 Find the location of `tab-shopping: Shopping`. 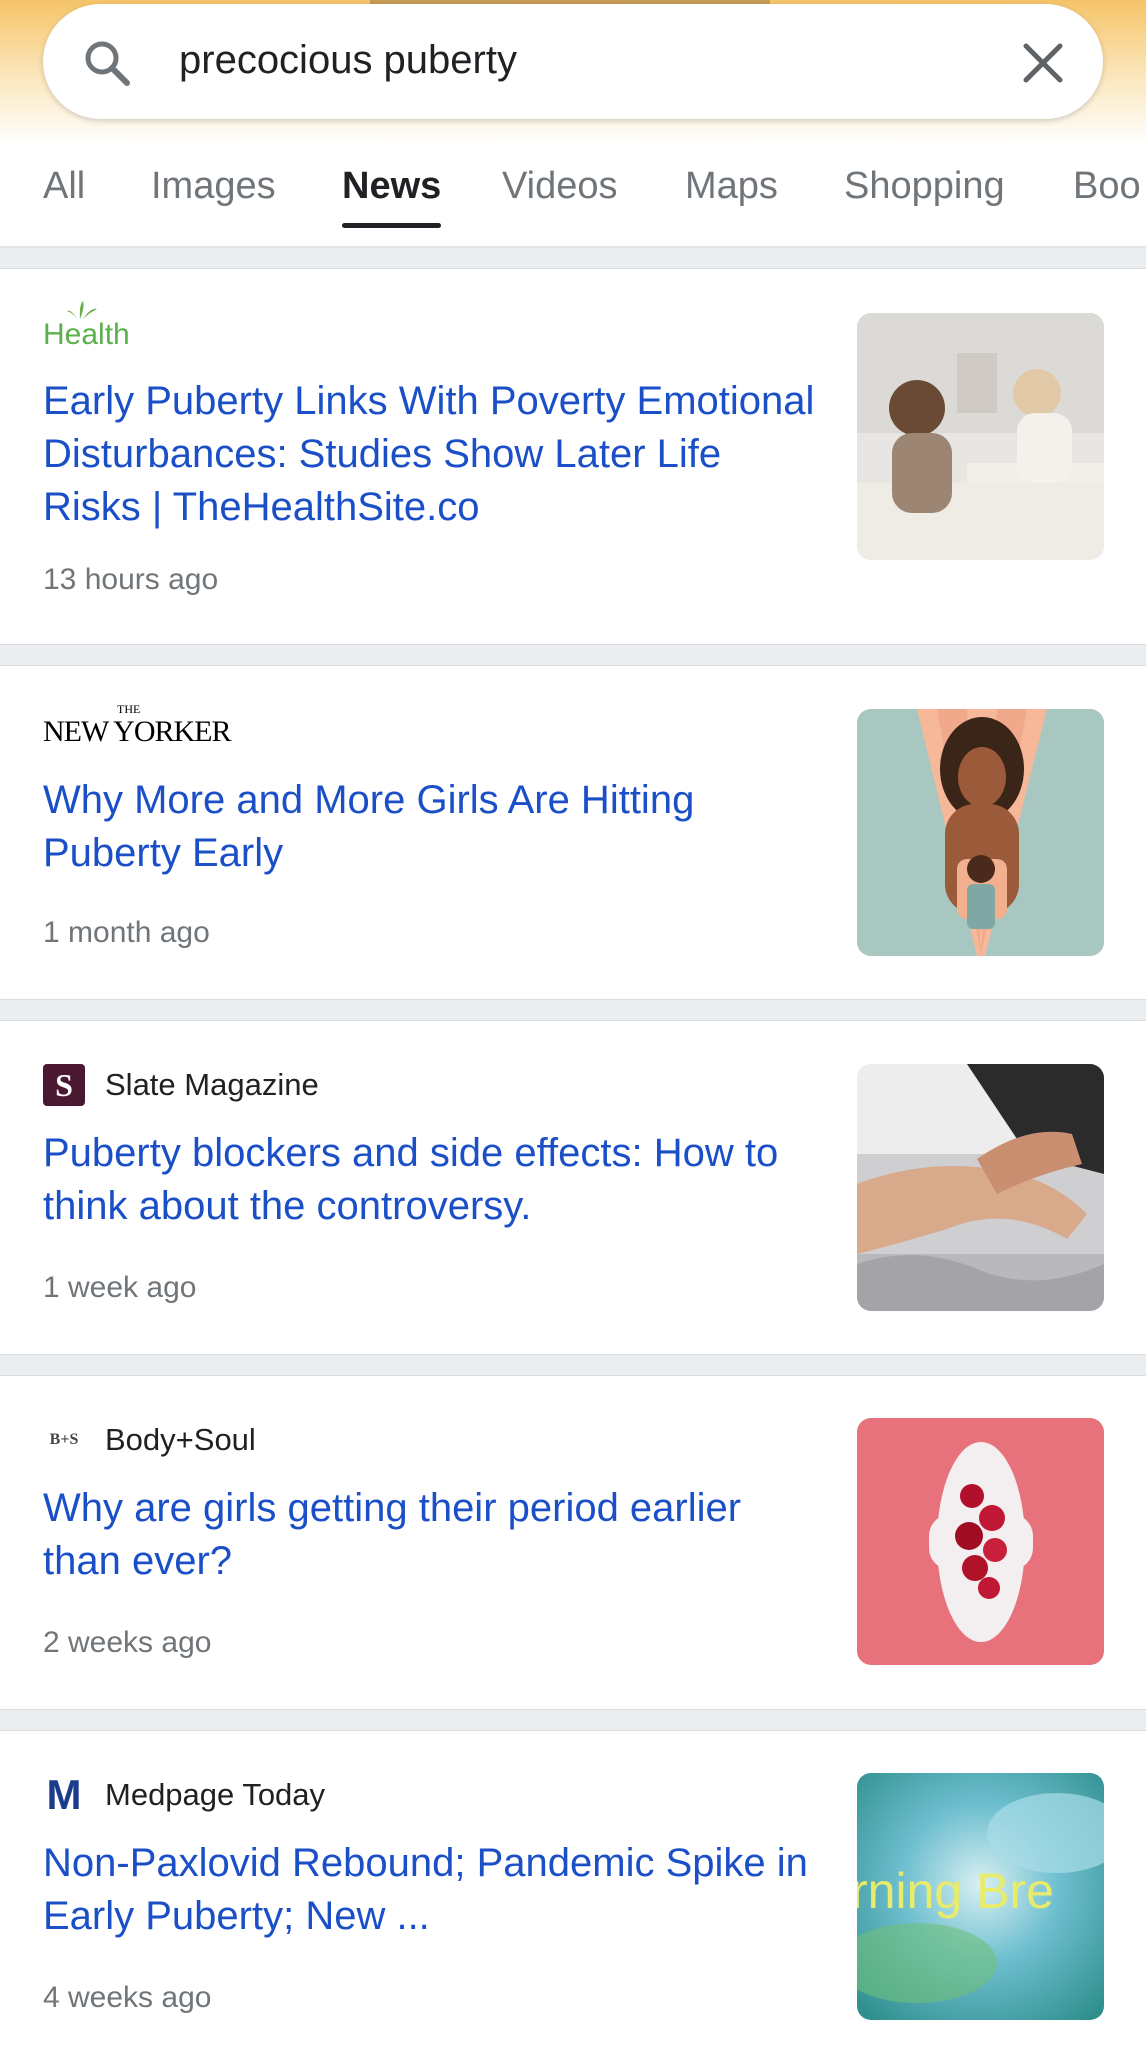

tab-shopping: Shopping is located at coordinates (924, 195).